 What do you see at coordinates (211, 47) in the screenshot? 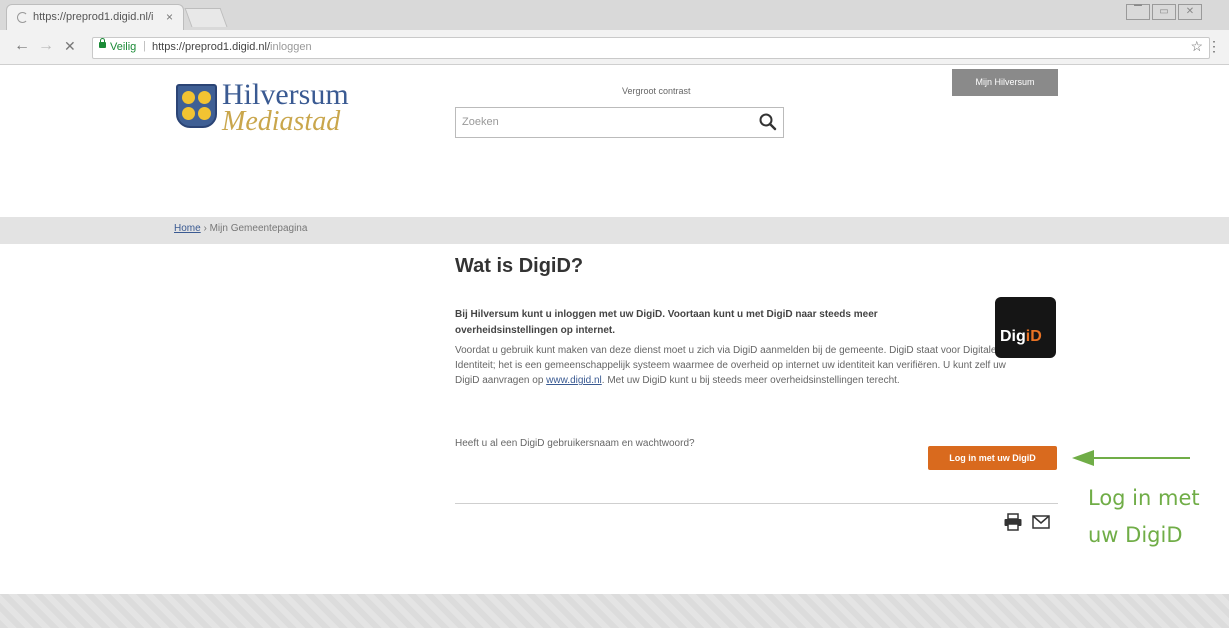
I see `url-main: https://preprod1.digid.nl/` at bounding box center [211, 47].